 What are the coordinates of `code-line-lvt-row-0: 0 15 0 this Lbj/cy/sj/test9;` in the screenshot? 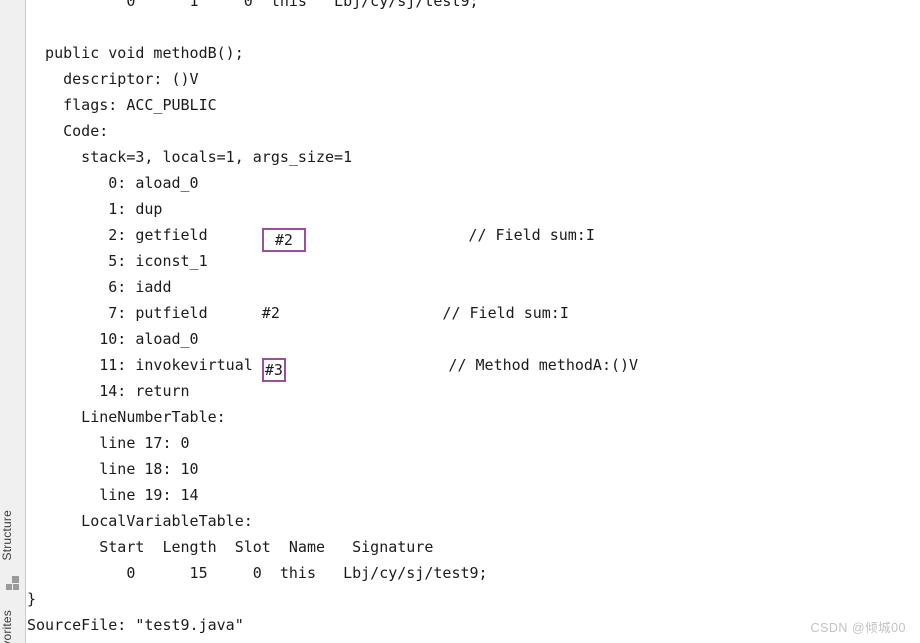 It's located at (332, 573).